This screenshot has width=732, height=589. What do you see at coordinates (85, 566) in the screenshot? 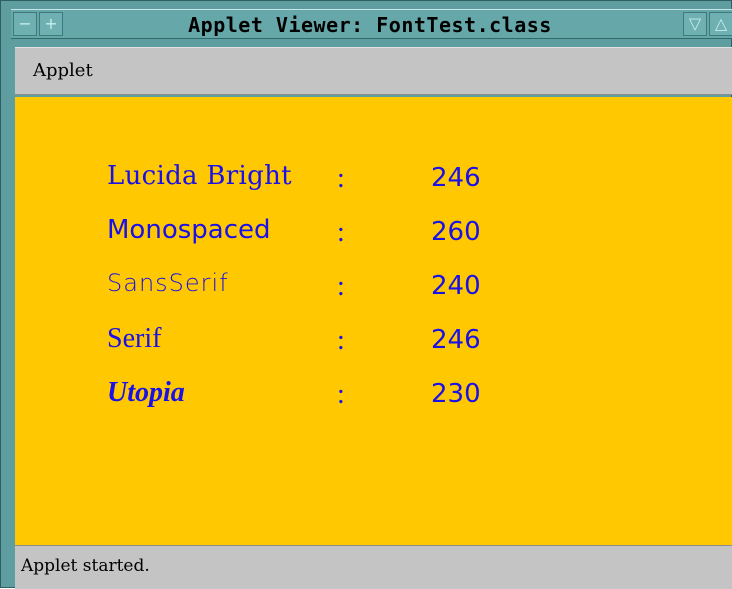
I see `status-text: Applet started.` at bounding box center [85, 566].